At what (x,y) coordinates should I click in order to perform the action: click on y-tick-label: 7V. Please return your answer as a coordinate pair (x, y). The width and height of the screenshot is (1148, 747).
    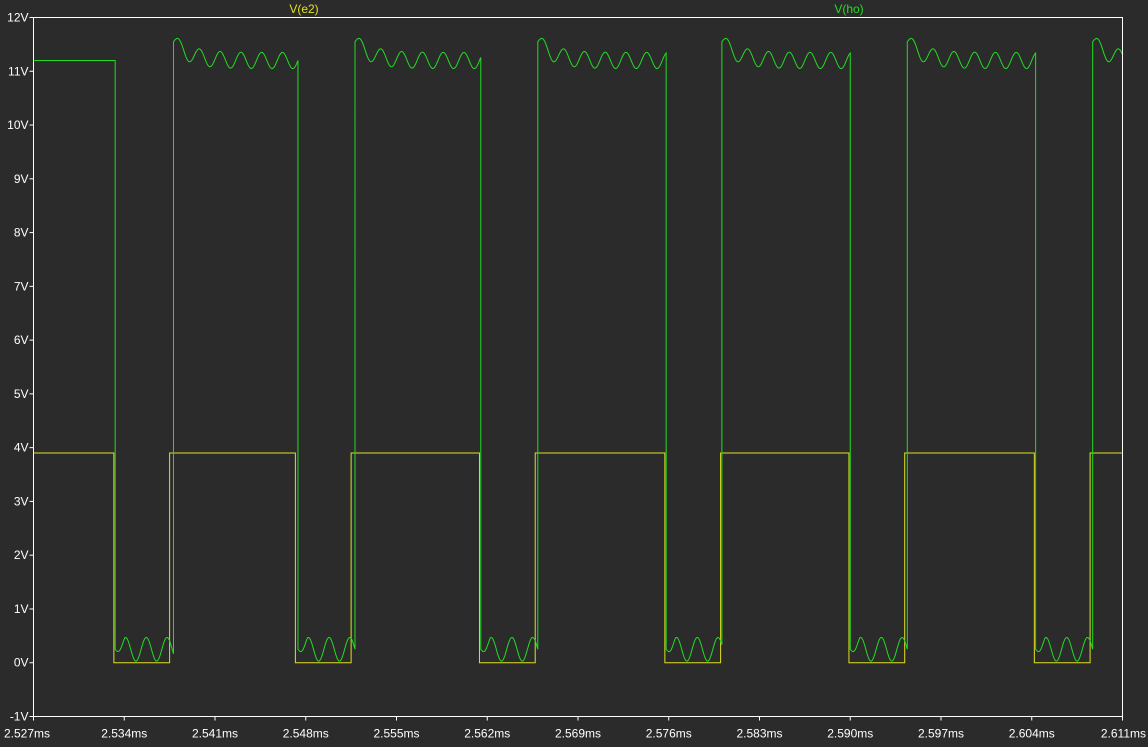
    Looking at the image, I should click on (21, 286).